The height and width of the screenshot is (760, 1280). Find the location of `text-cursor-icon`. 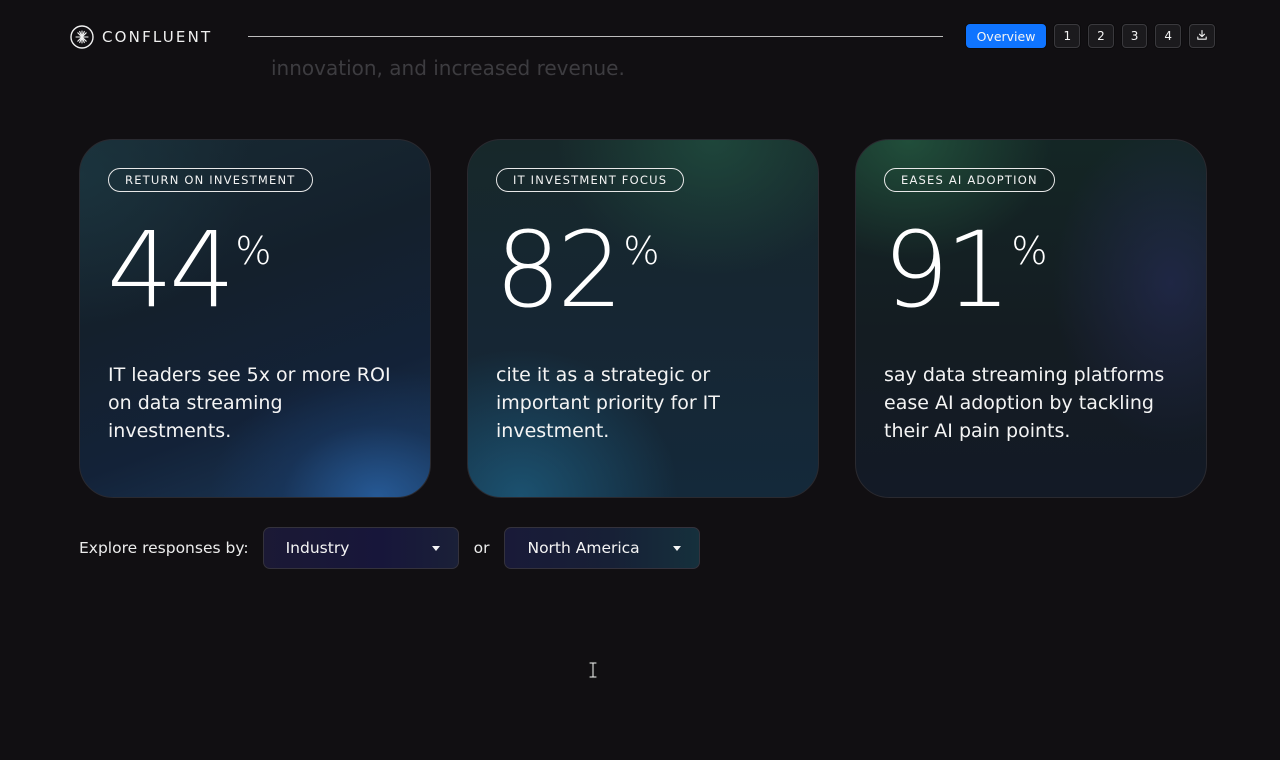

text-cursor-icon is located at coordinates (593, 670).